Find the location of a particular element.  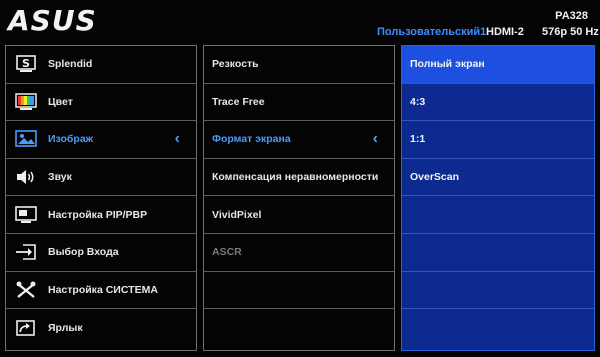

menu-item-pip-pbp: Настройка PIP/PBP is located at coordinates (101, 215).